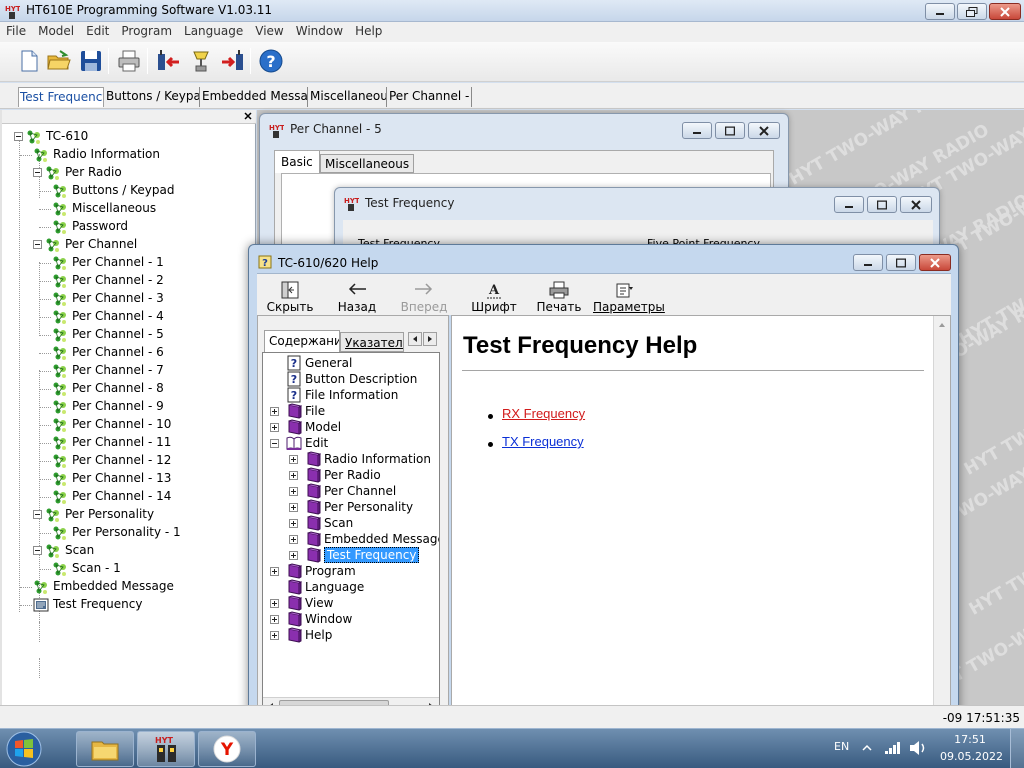 The height and width of the screenshot is (768, 1024). What do you see at coordinates (269, 30) in the screenshot?
I see `menu-view: View` at bounding box center [269, 30].